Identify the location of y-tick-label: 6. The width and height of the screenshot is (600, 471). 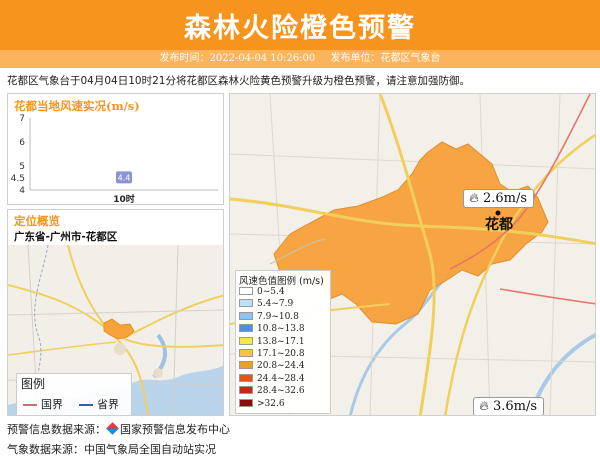
(22, 143).